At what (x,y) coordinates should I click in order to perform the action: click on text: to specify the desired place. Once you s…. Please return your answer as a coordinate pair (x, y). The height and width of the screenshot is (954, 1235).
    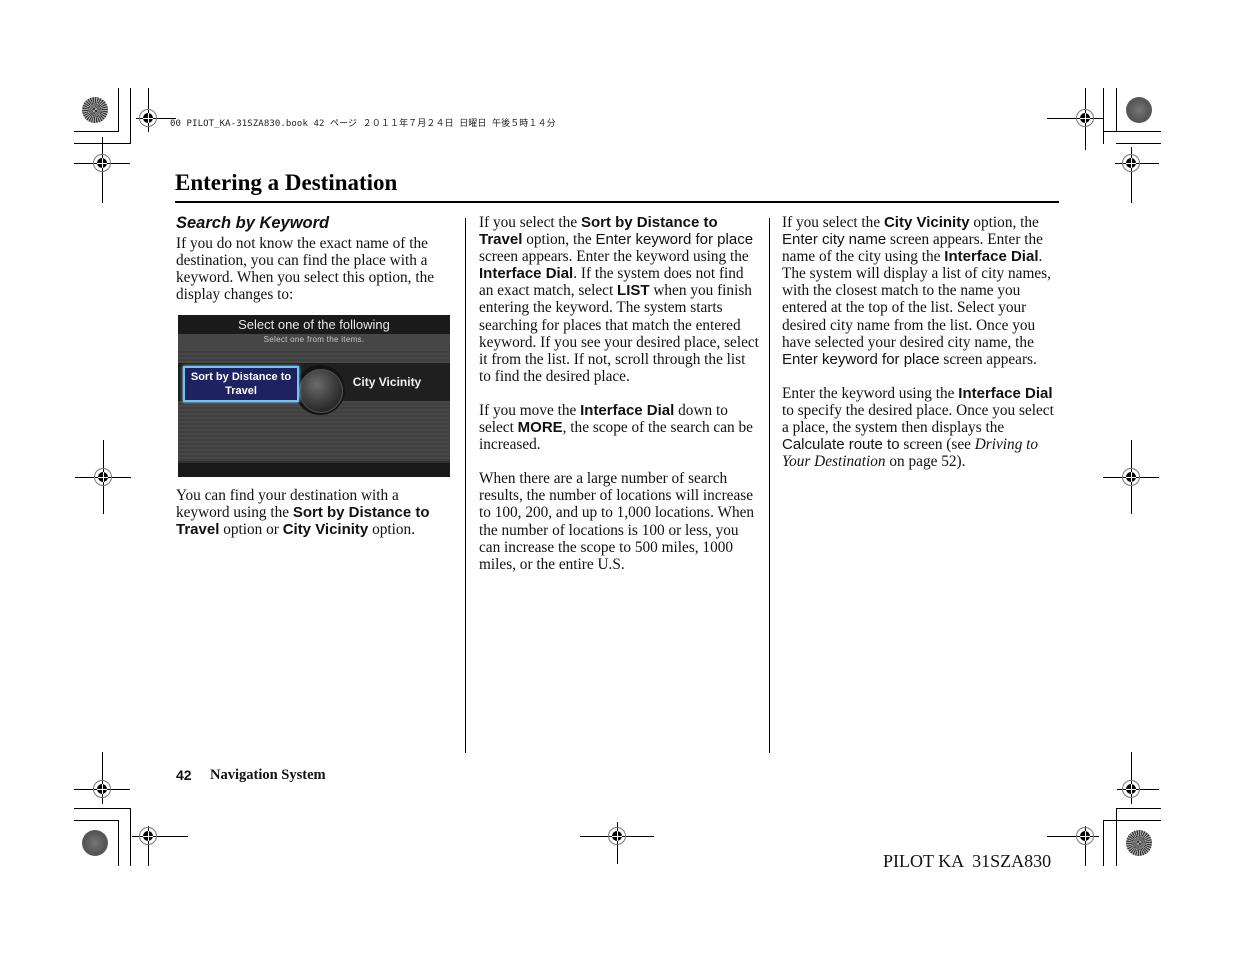
    Looking at the image, I should click on (918, 419).